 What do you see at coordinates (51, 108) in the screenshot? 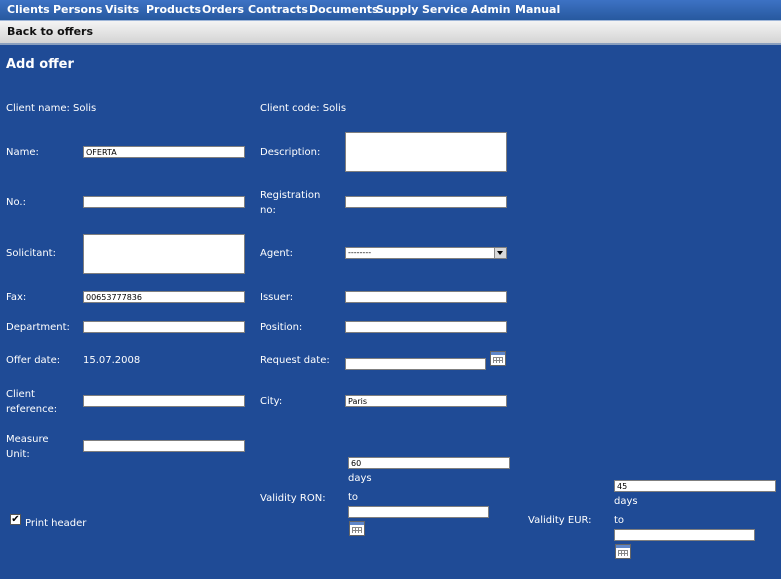
I see `client-name-label: Client name: Solis` at bounding box center [51, 108].